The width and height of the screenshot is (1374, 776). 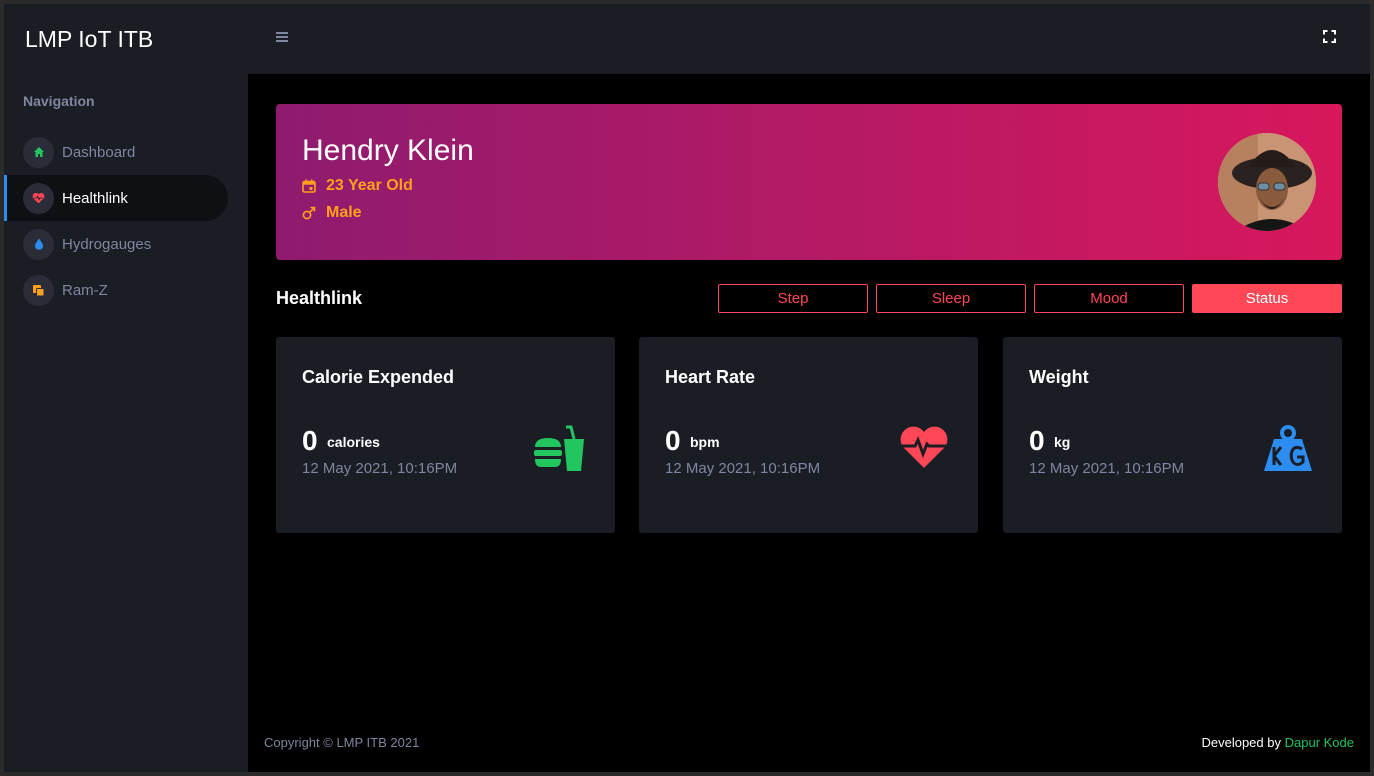 I want to click on sidebar-item-dashboard: Dashboard, so click(x=116, y=152).